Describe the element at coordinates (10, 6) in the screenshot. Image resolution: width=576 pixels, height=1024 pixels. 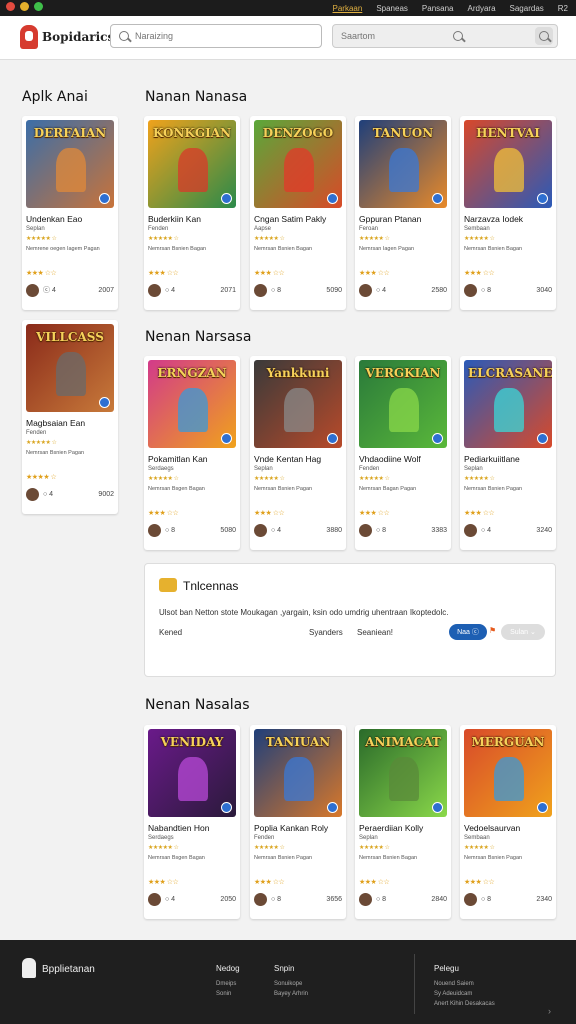
I see `close-window-icon` at that location.